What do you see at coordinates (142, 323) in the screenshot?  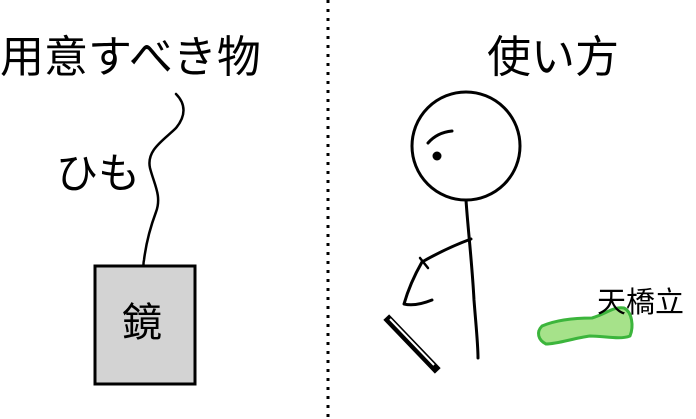 I see `mirror-label: 鏡` at bounding box center [142, 323].